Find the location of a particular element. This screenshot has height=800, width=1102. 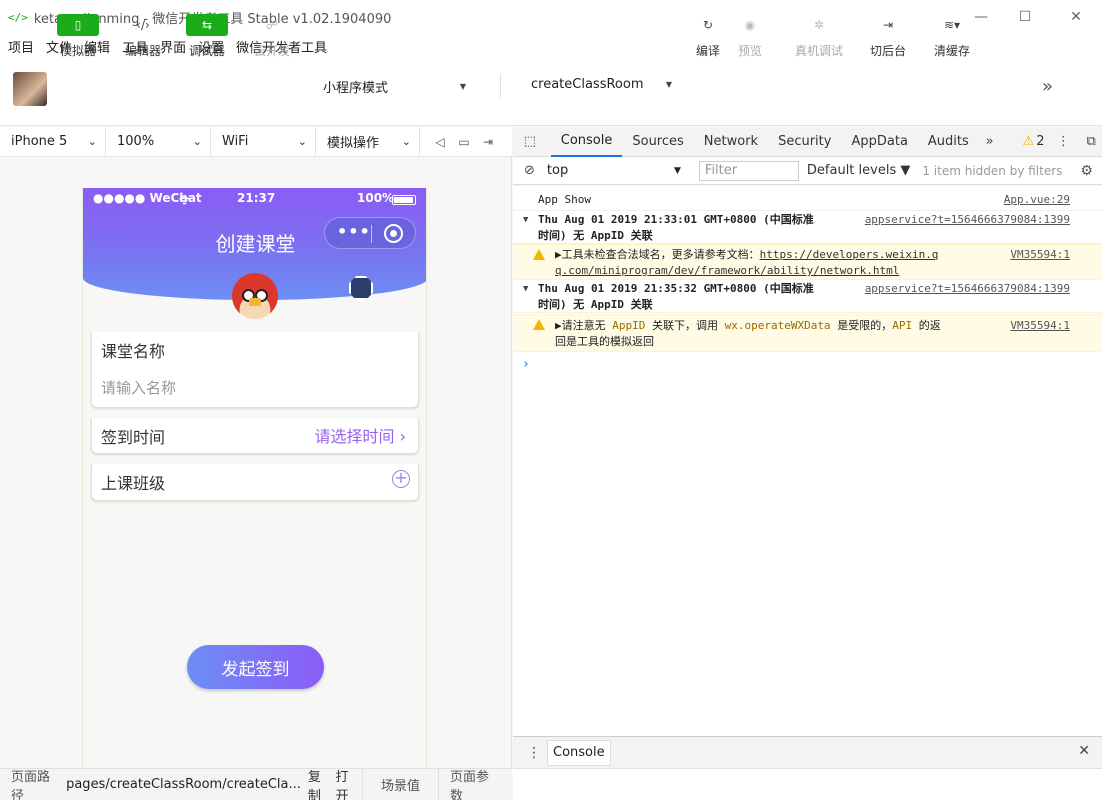

class-group-row: 上课班级 + is located at coordinates (255, 482).